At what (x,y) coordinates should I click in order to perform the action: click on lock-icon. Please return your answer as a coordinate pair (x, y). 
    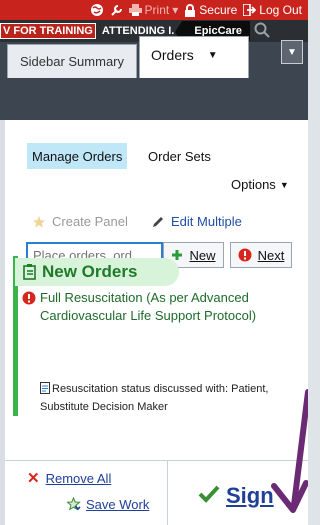
    Looking at the image, I should click on (190, 10).